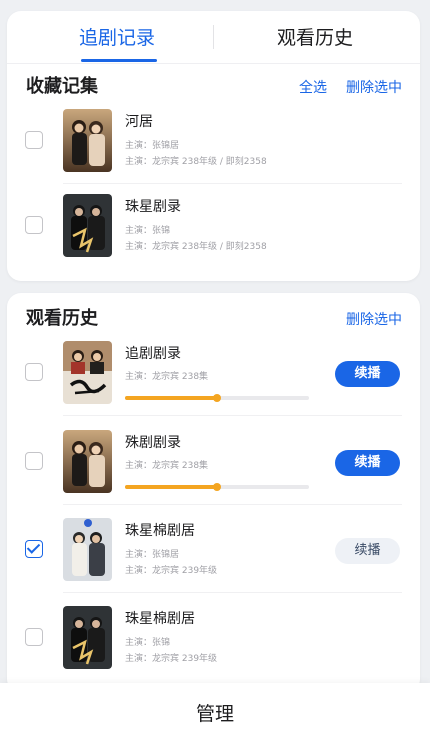 The width and height of the screenshot is (430, 749). What do you see at coordinates (213, 462) in the screenshot?
I see `list-item: 殊剧剧录 主演：龙宗宾 238集 续播` at bounding box center [213, 462].